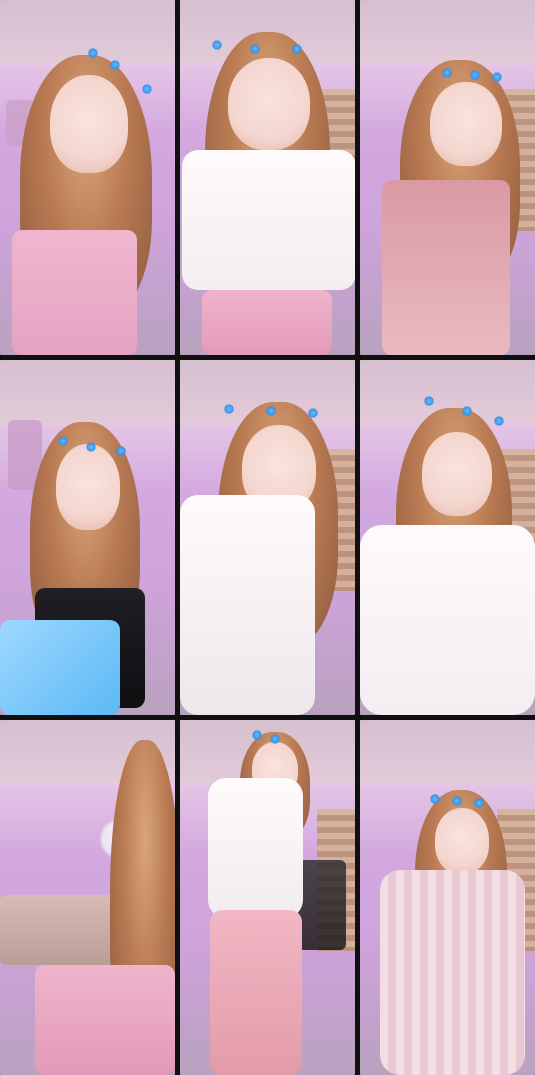 This screenshot has height=1075, width=535. What do you see at coordinates (446, 267) in the screenshot?
I see `pink-dress` at bounding box center [446, 267].